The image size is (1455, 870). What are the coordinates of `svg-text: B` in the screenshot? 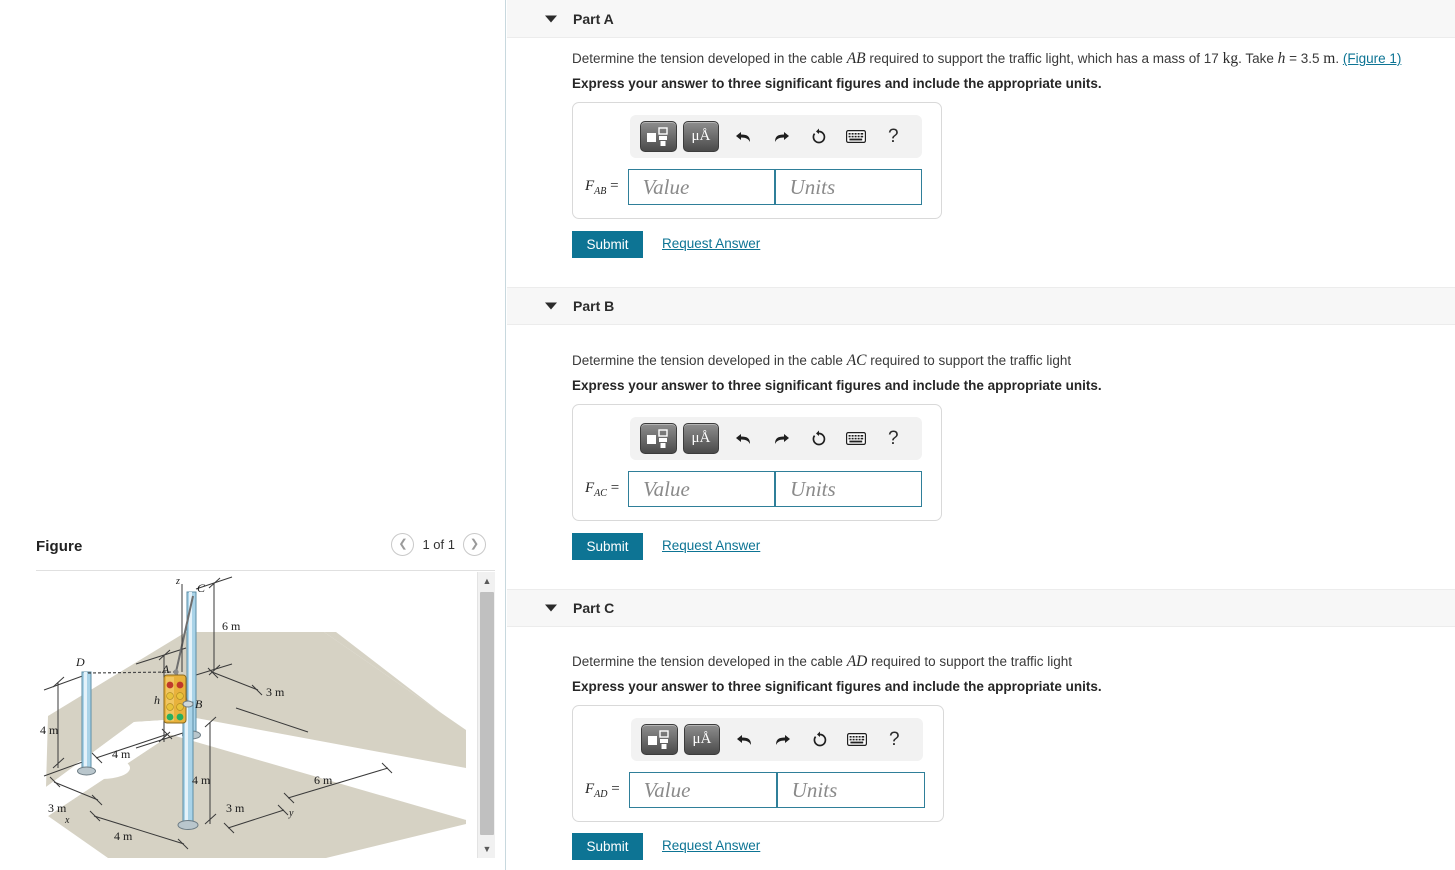 It's located at (199, 704).